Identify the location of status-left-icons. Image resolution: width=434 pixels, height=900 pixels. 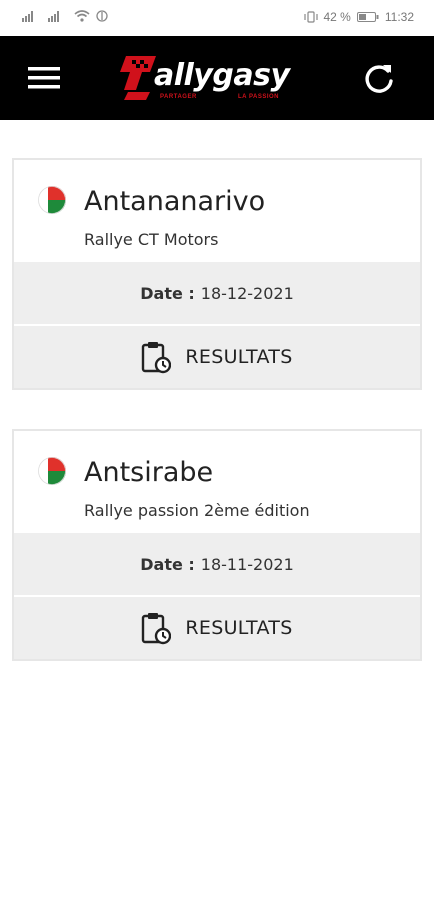
(65, 16).